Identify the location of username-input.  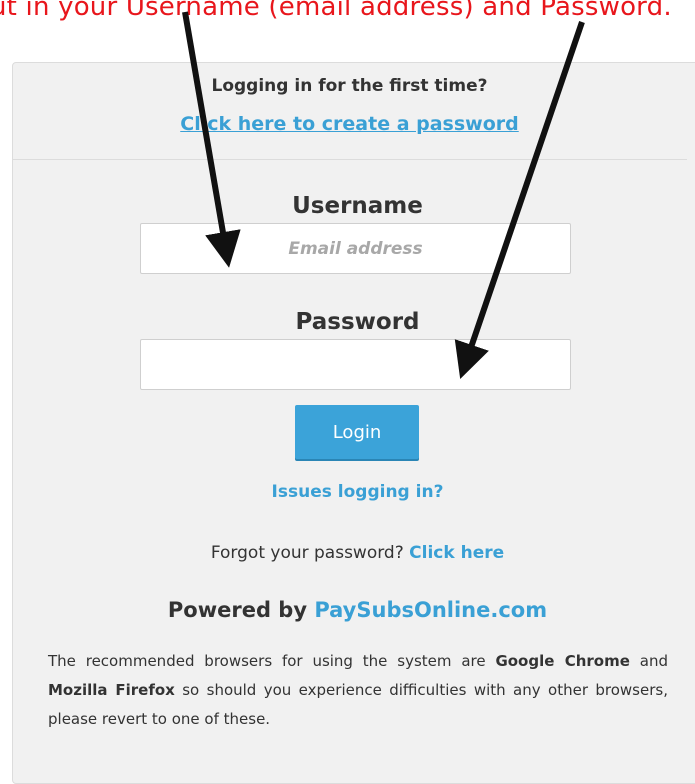
(355, 248).